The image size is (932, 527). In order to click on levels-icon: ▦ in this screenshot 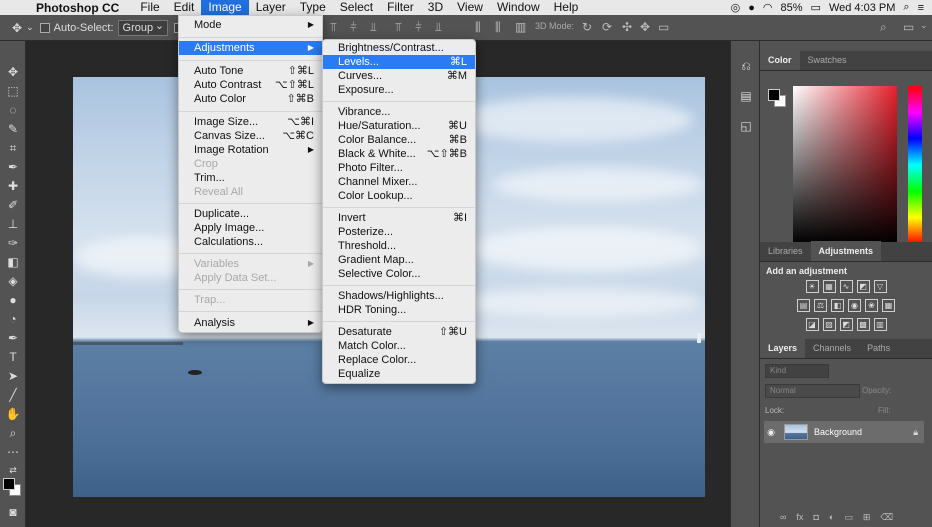, I will do `click(829, 286)`.